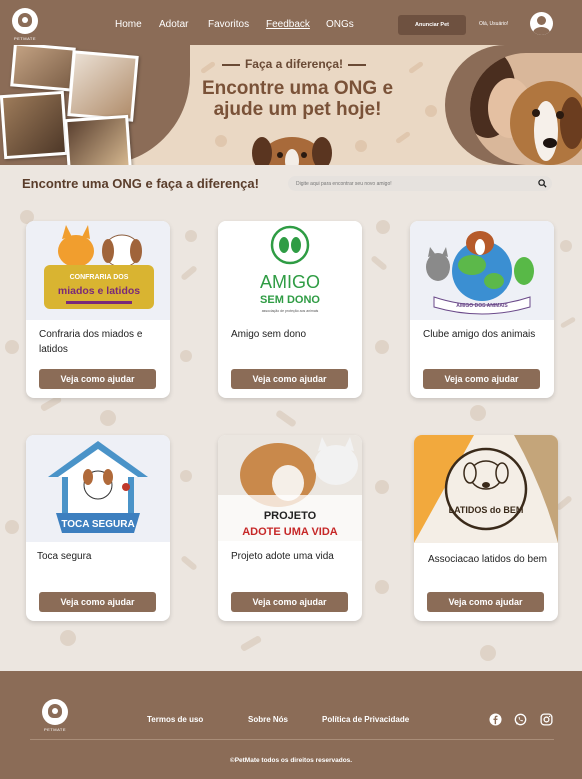 Image resolution: width=582 pixels, height=779 pixels. What do you see at coordinates (479, 334) in the screenshot?
I see `ong-name: Clube amigo dos animais` at bounding box center [479, 334].